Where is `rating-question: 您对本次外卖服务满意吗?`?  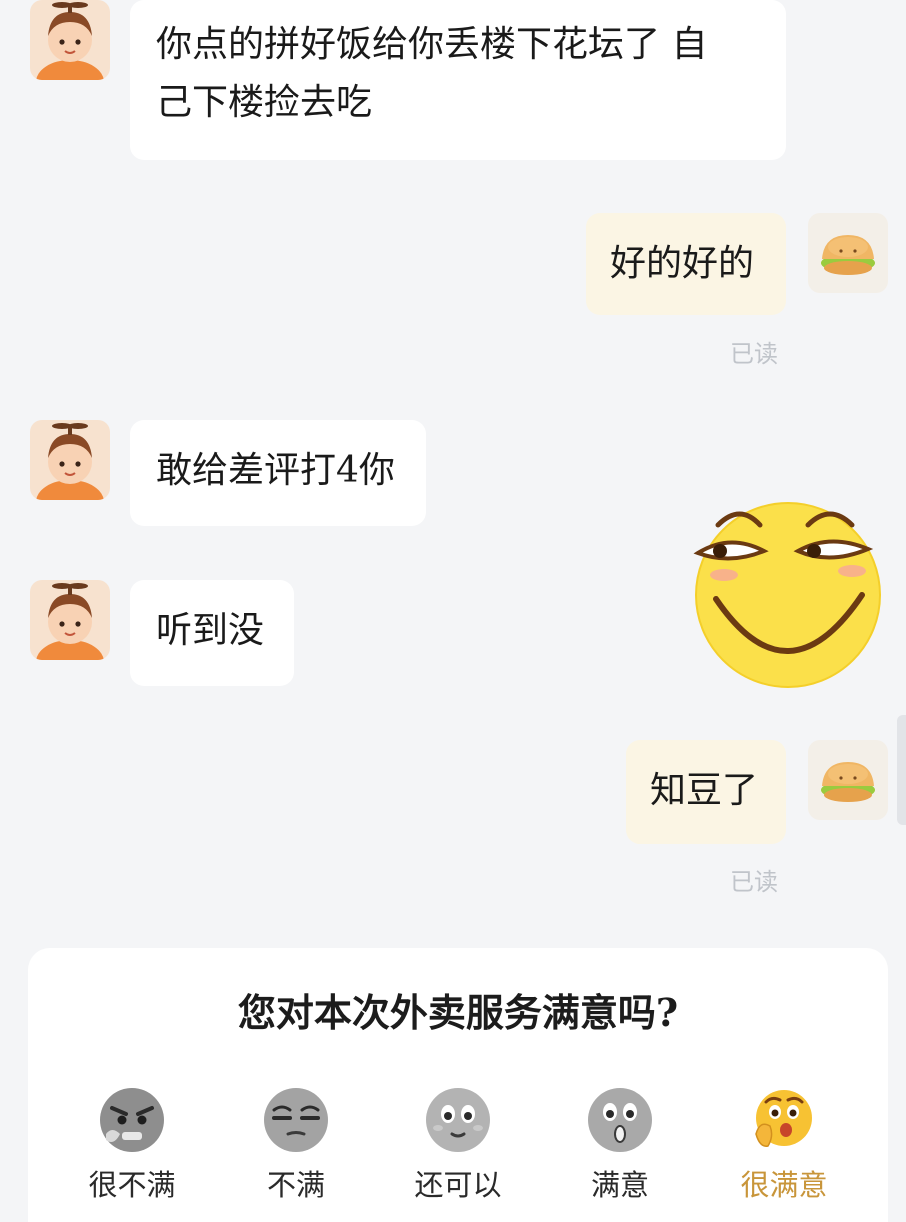 rating-question: 您对本次外卖服务满意吗? is located at coordinates (458, 1012).